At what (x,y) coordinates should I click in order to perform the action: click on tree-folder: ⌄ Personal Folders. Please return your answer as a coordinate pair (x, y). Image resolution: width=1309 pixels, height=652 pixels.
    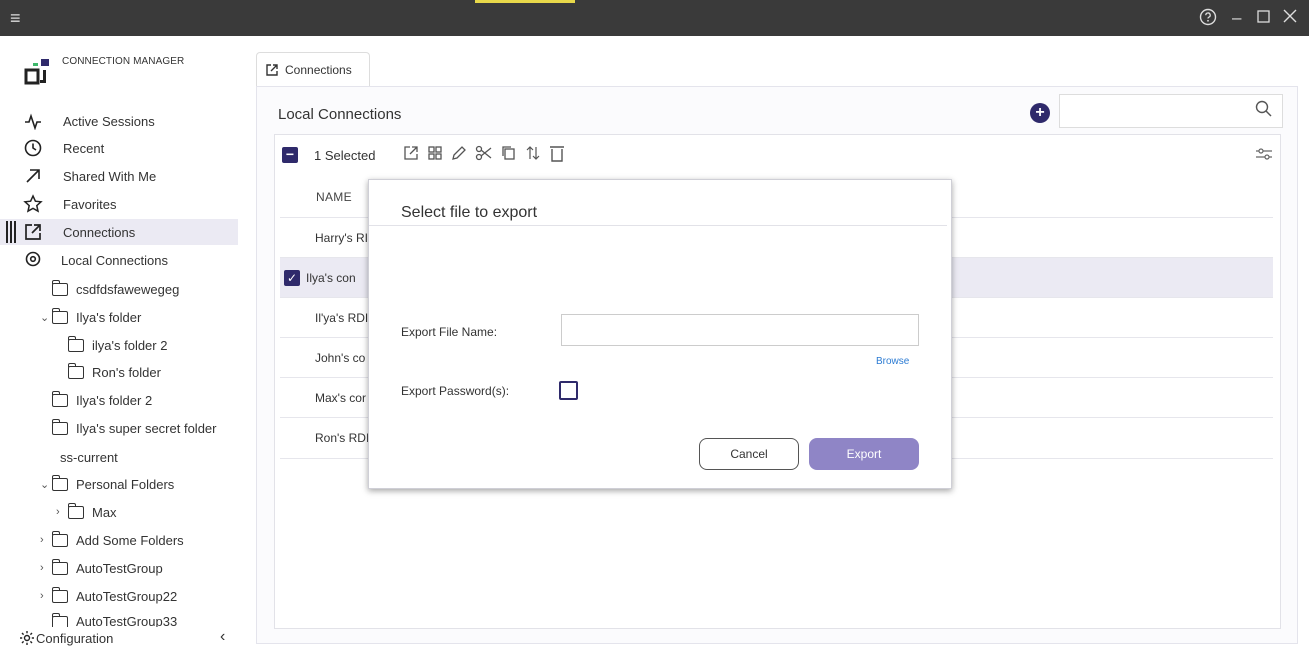
    Looking at the image, I should click on (107, 484).